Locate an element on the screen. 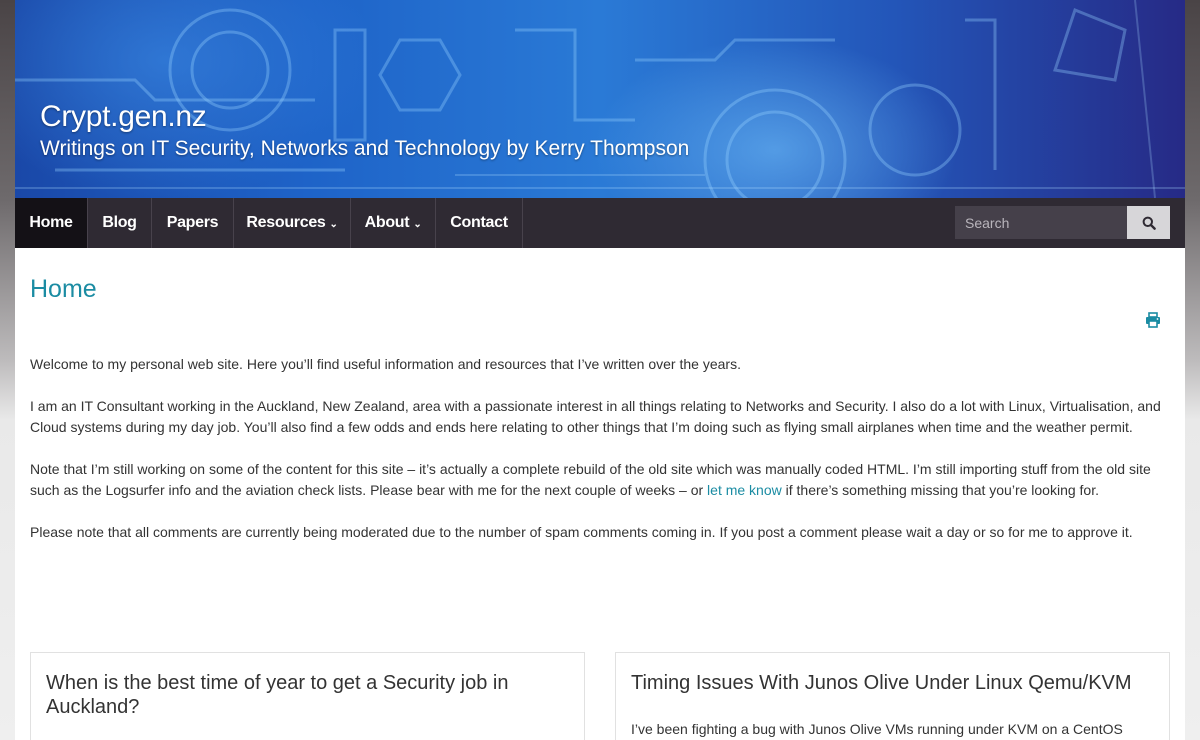 This screenshot has width=1200, height=740. nav-item-contact: Contact is located at coordinates (479, 223).